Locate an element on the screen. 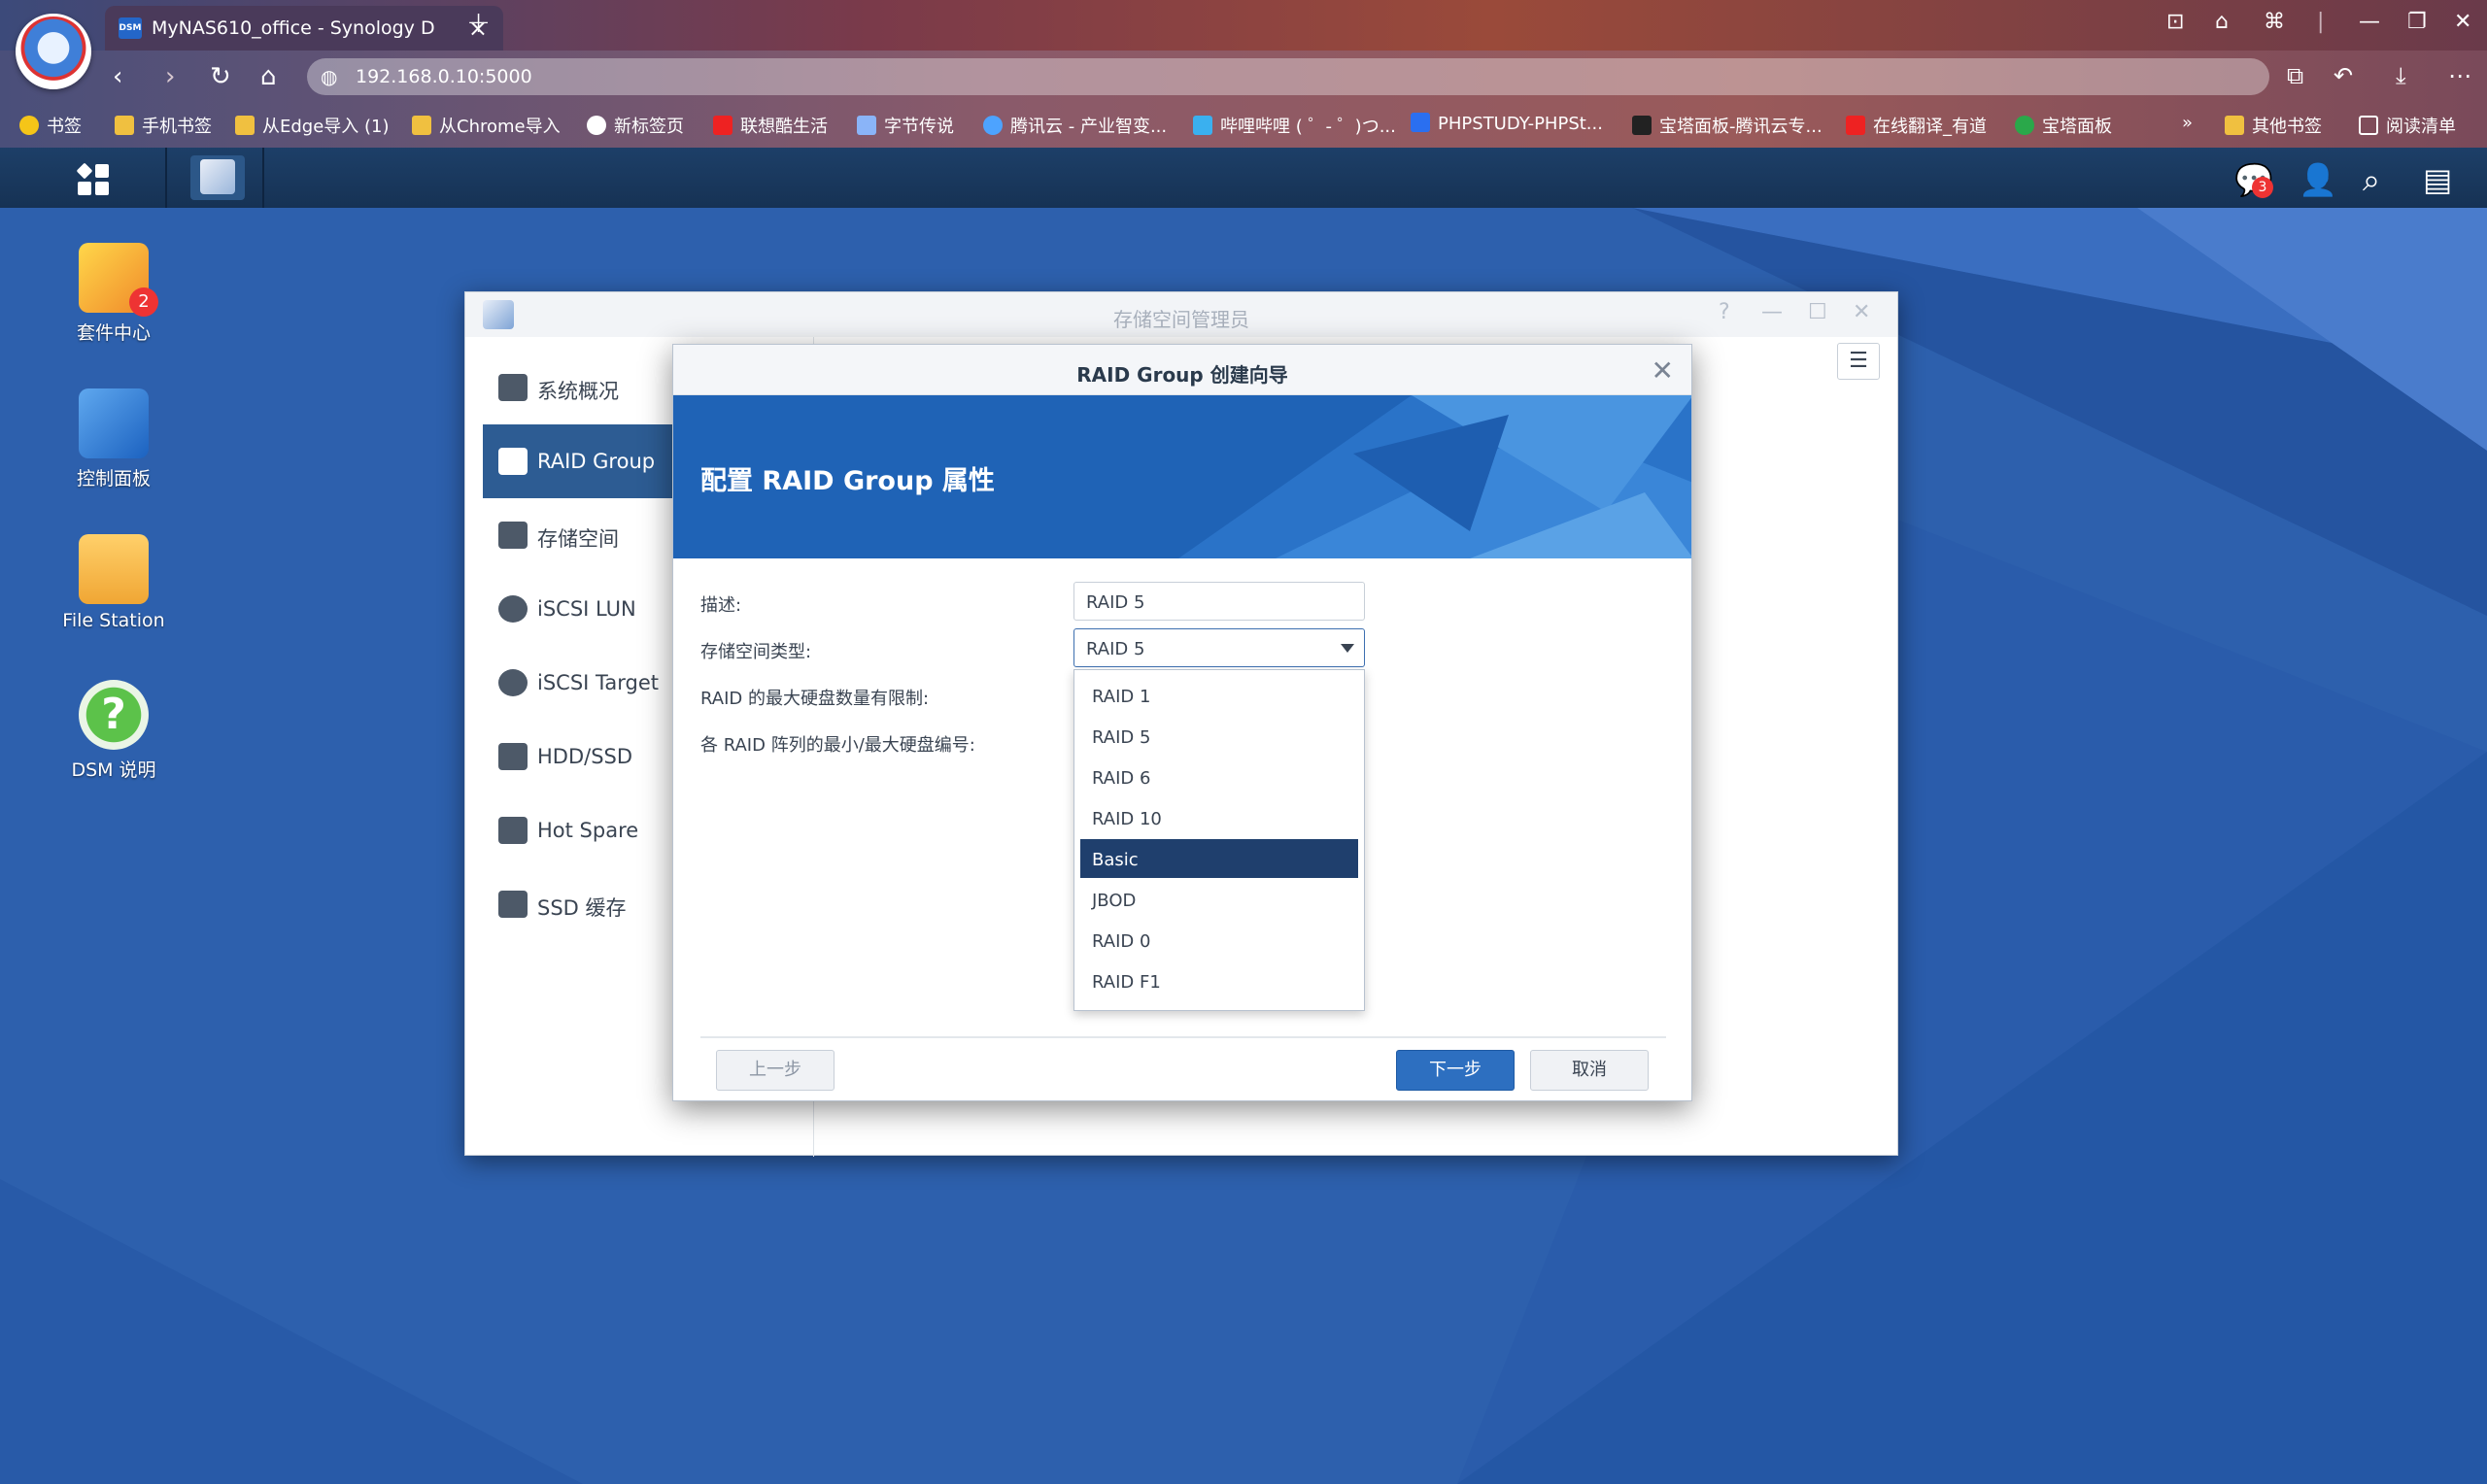  close-window-button: ✕ is located at coordinates (2462, 22).